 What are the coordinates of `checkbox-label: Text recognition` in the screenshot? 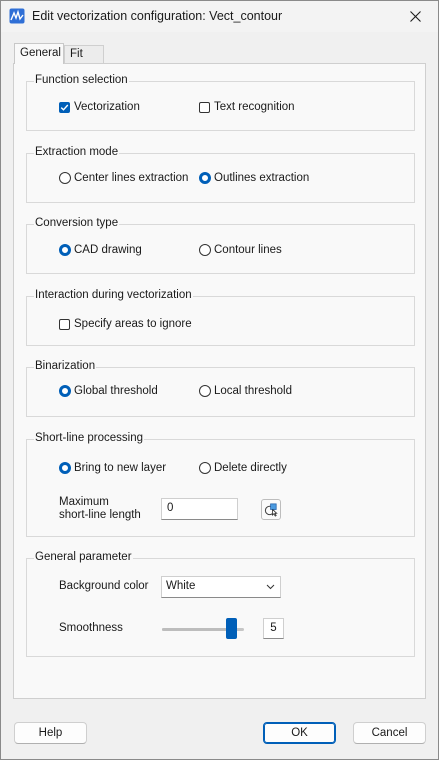 It's located at (254, 107).